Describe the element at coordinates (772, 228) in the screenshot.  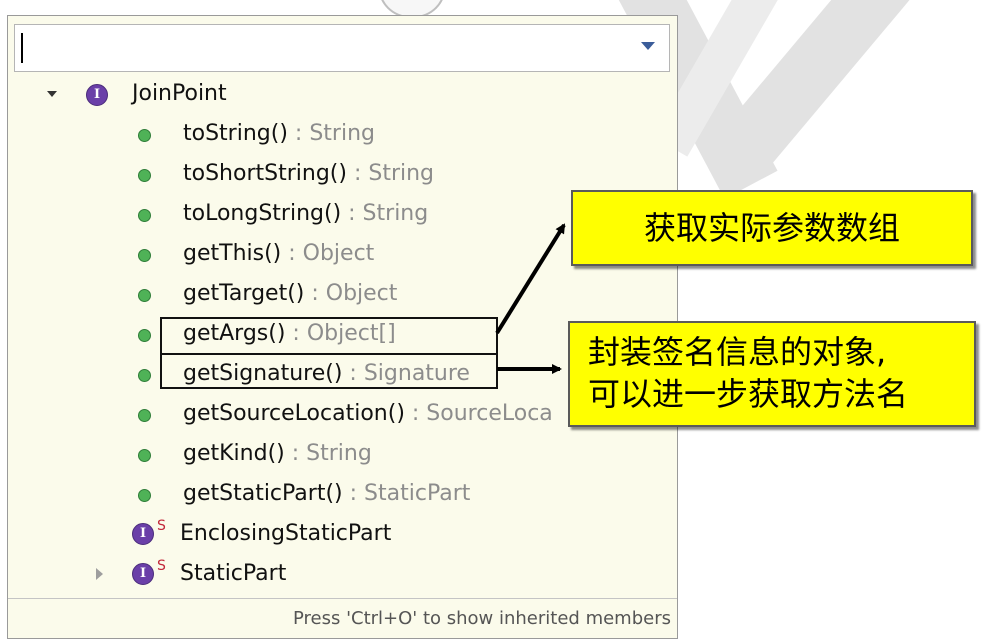
I see `callout-args: 获取实际参数数组` at that location.